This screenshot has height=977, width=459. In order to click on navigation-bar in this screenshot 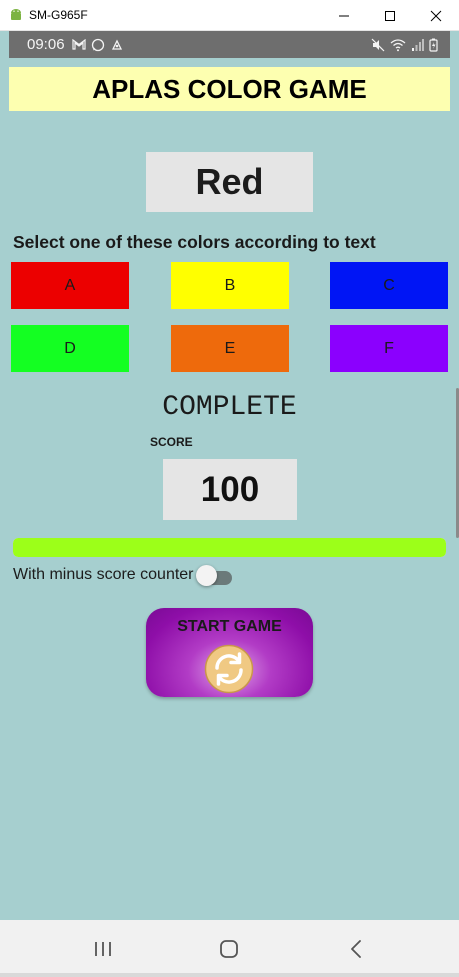, I will do `click(229, 948)`.